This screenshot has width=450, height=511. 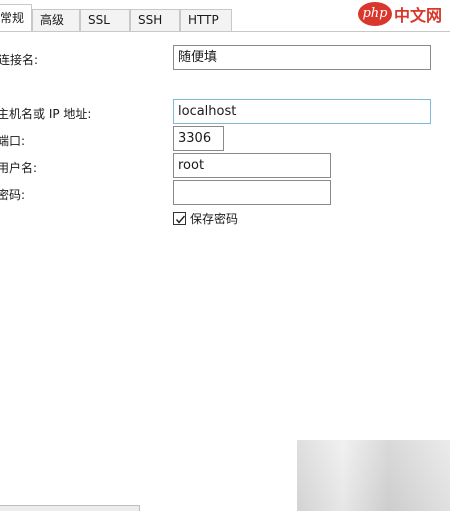 What do you see at coordinates (302, 57) in the screenshot?
I see `connection-name-input: 随便填` at bounding box center [302, 57].